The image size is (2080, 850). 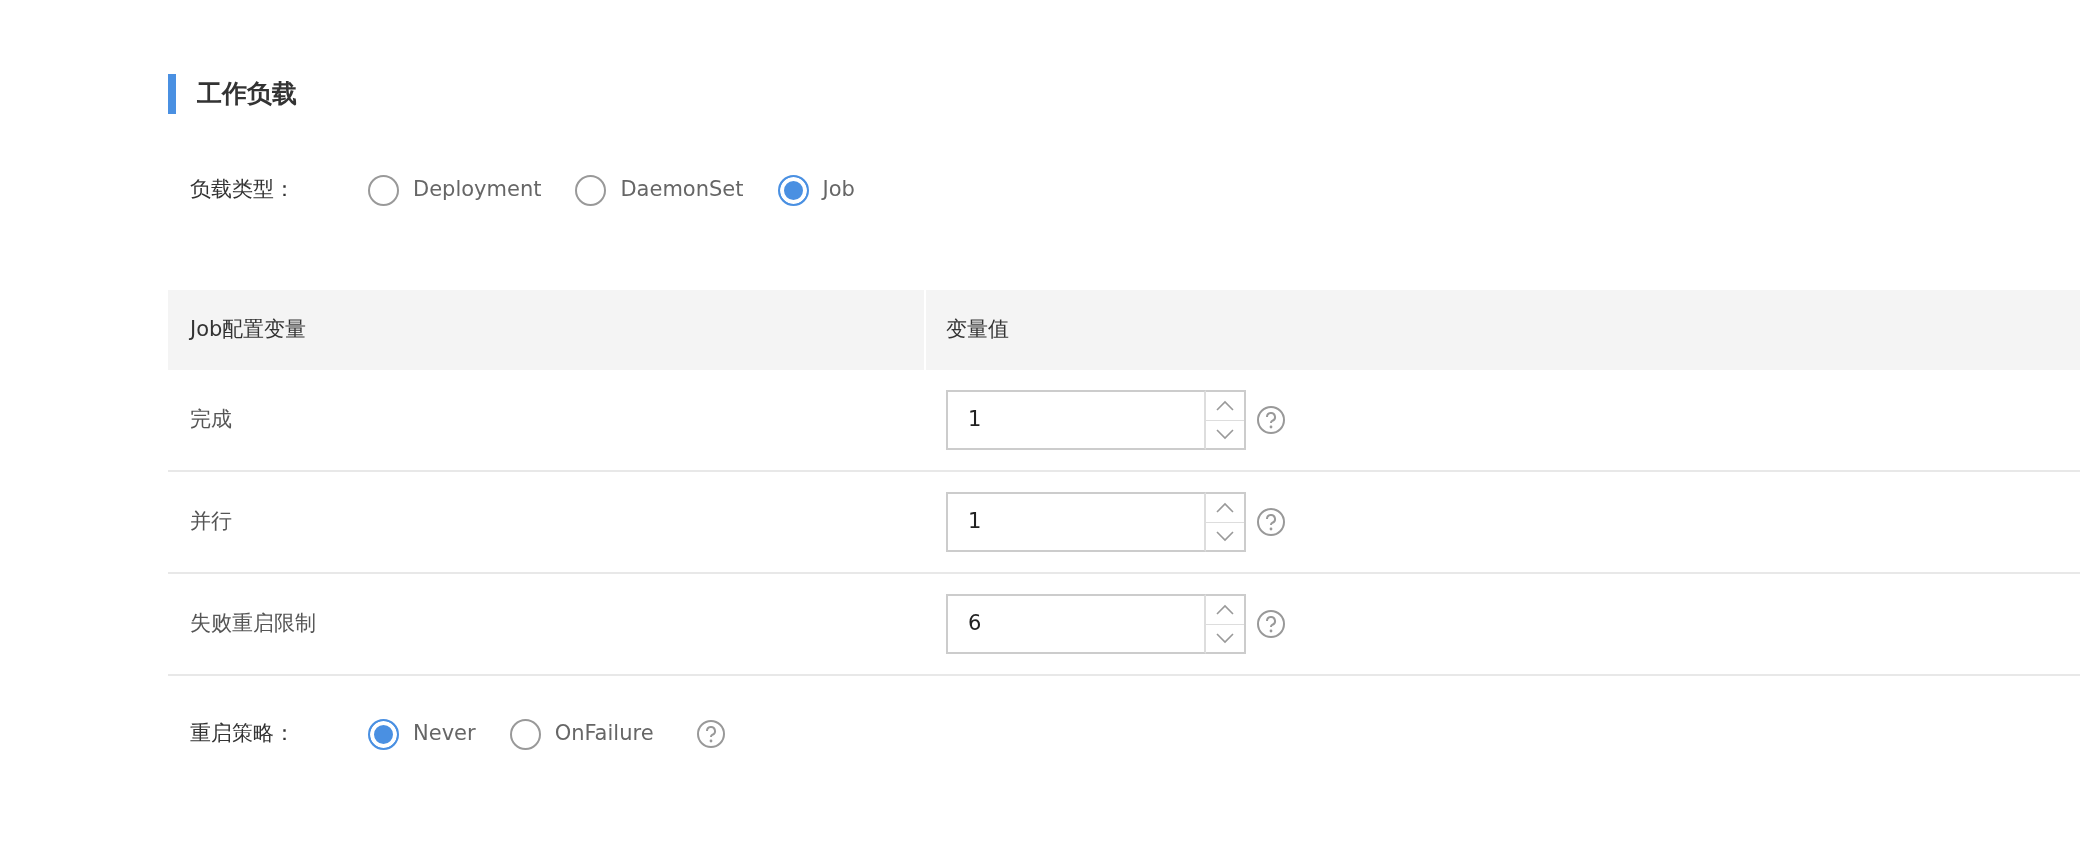 I want to click on field-label: 重启策略：, so click(x=243, y=734).